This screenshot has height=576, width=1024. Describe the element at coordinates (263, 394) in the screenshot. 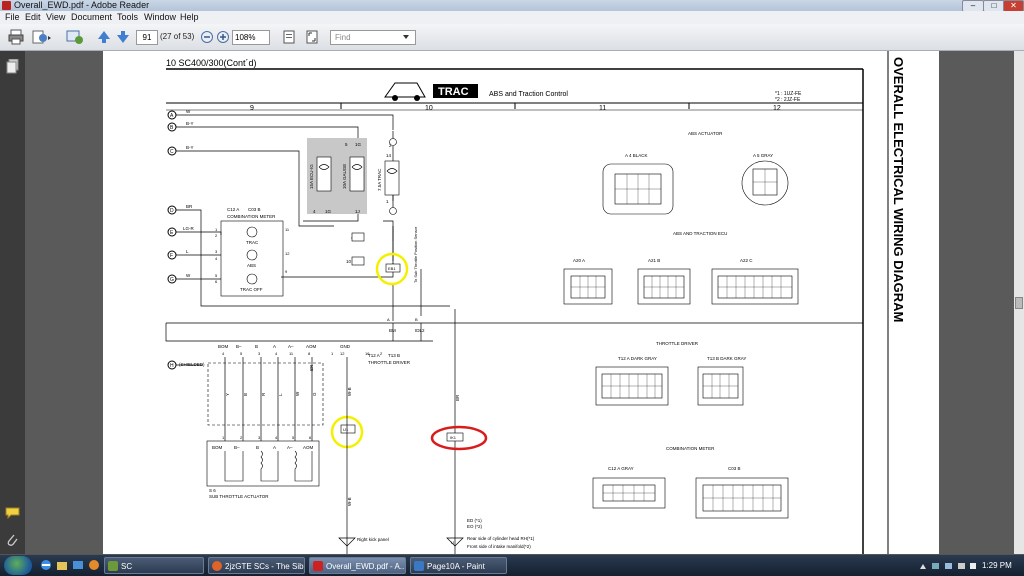

I see `svg-text: R` at that location.